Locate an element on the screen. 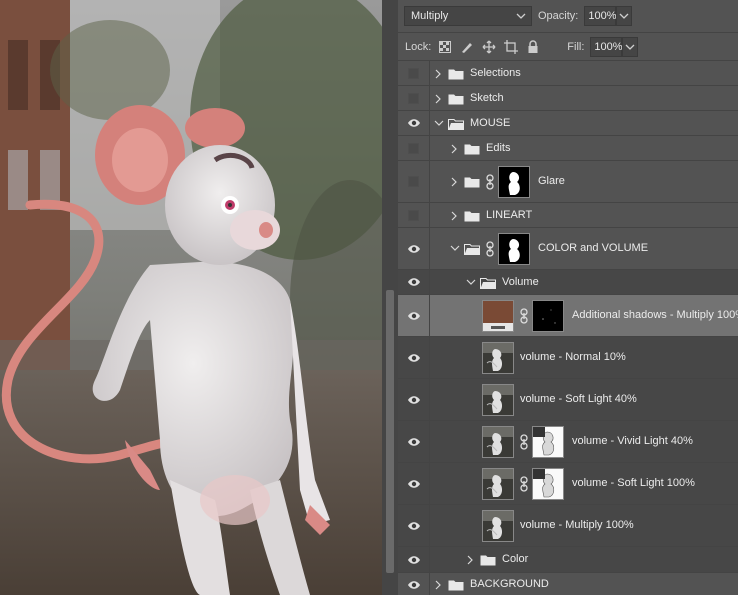 The height and width of the screenshot is (595, 738). layer-row: volume - Multiply 100% is located at coordinates (568, 526).